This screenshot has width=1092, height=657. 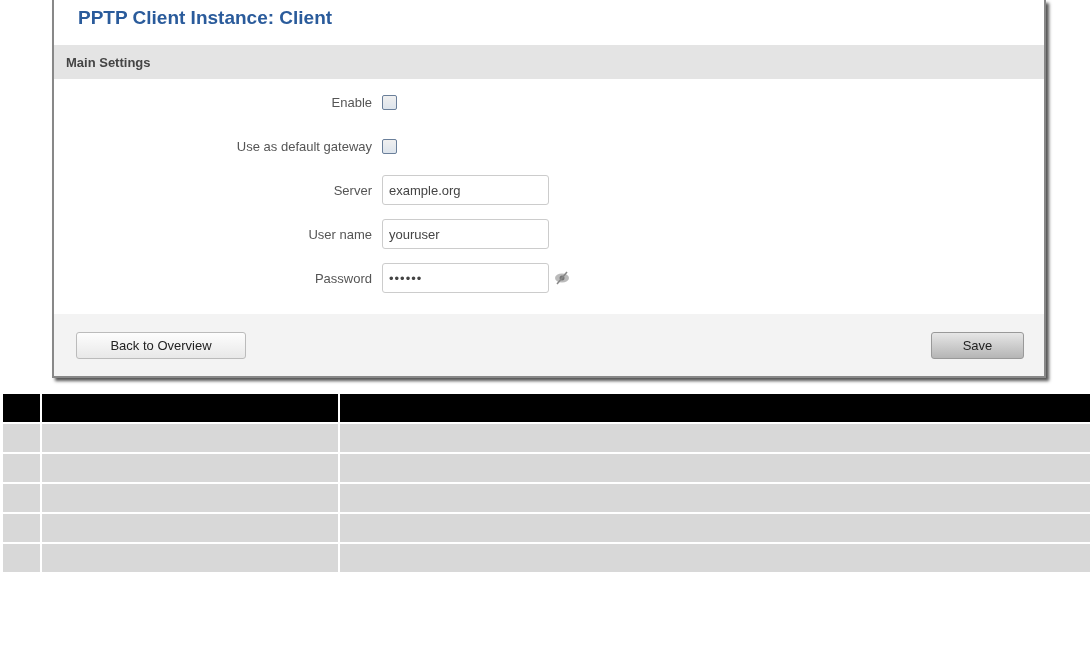 What do you see at coordinates (304, 146) in the screenshot?
I see `field-label: Use as default gateway` at bounding box center [304, 146].